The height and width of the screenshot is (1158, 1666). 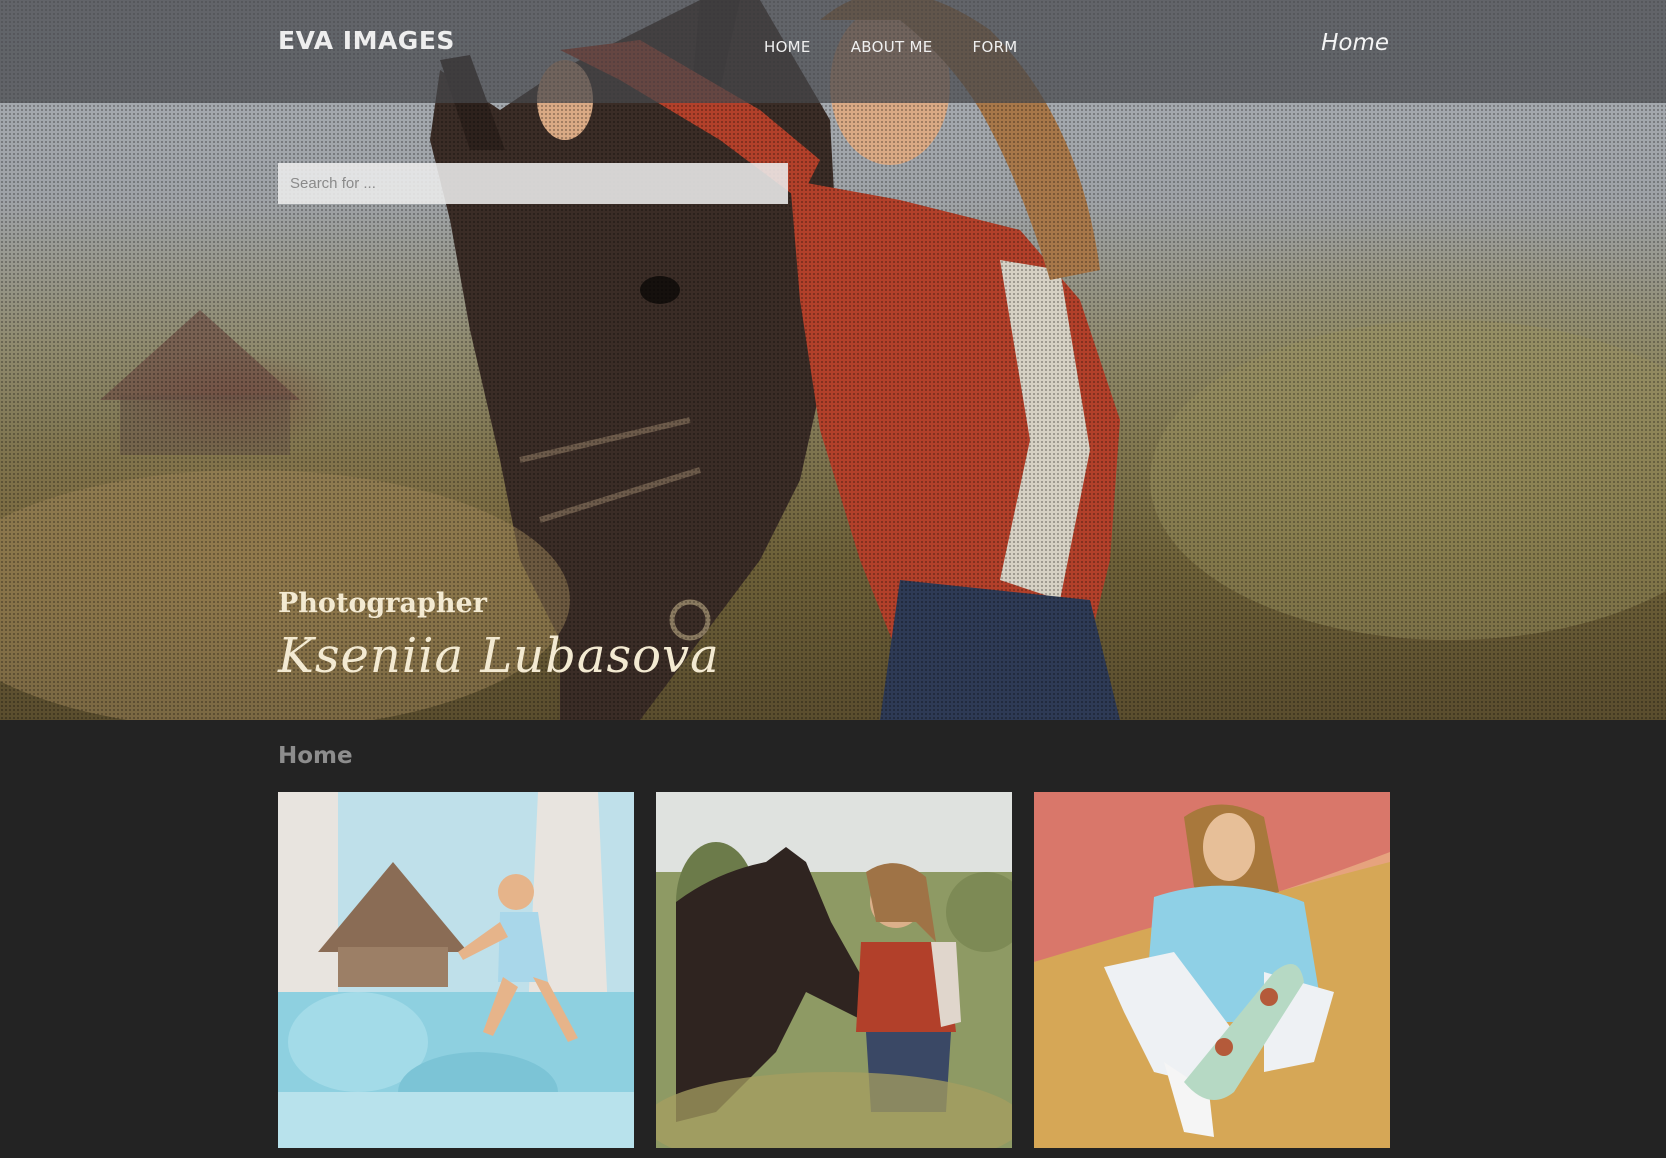 What do you see at coordinates (995, 47) in the screenshot?
I see `nav-link-form: FORM` at bounding box center [995, 47].